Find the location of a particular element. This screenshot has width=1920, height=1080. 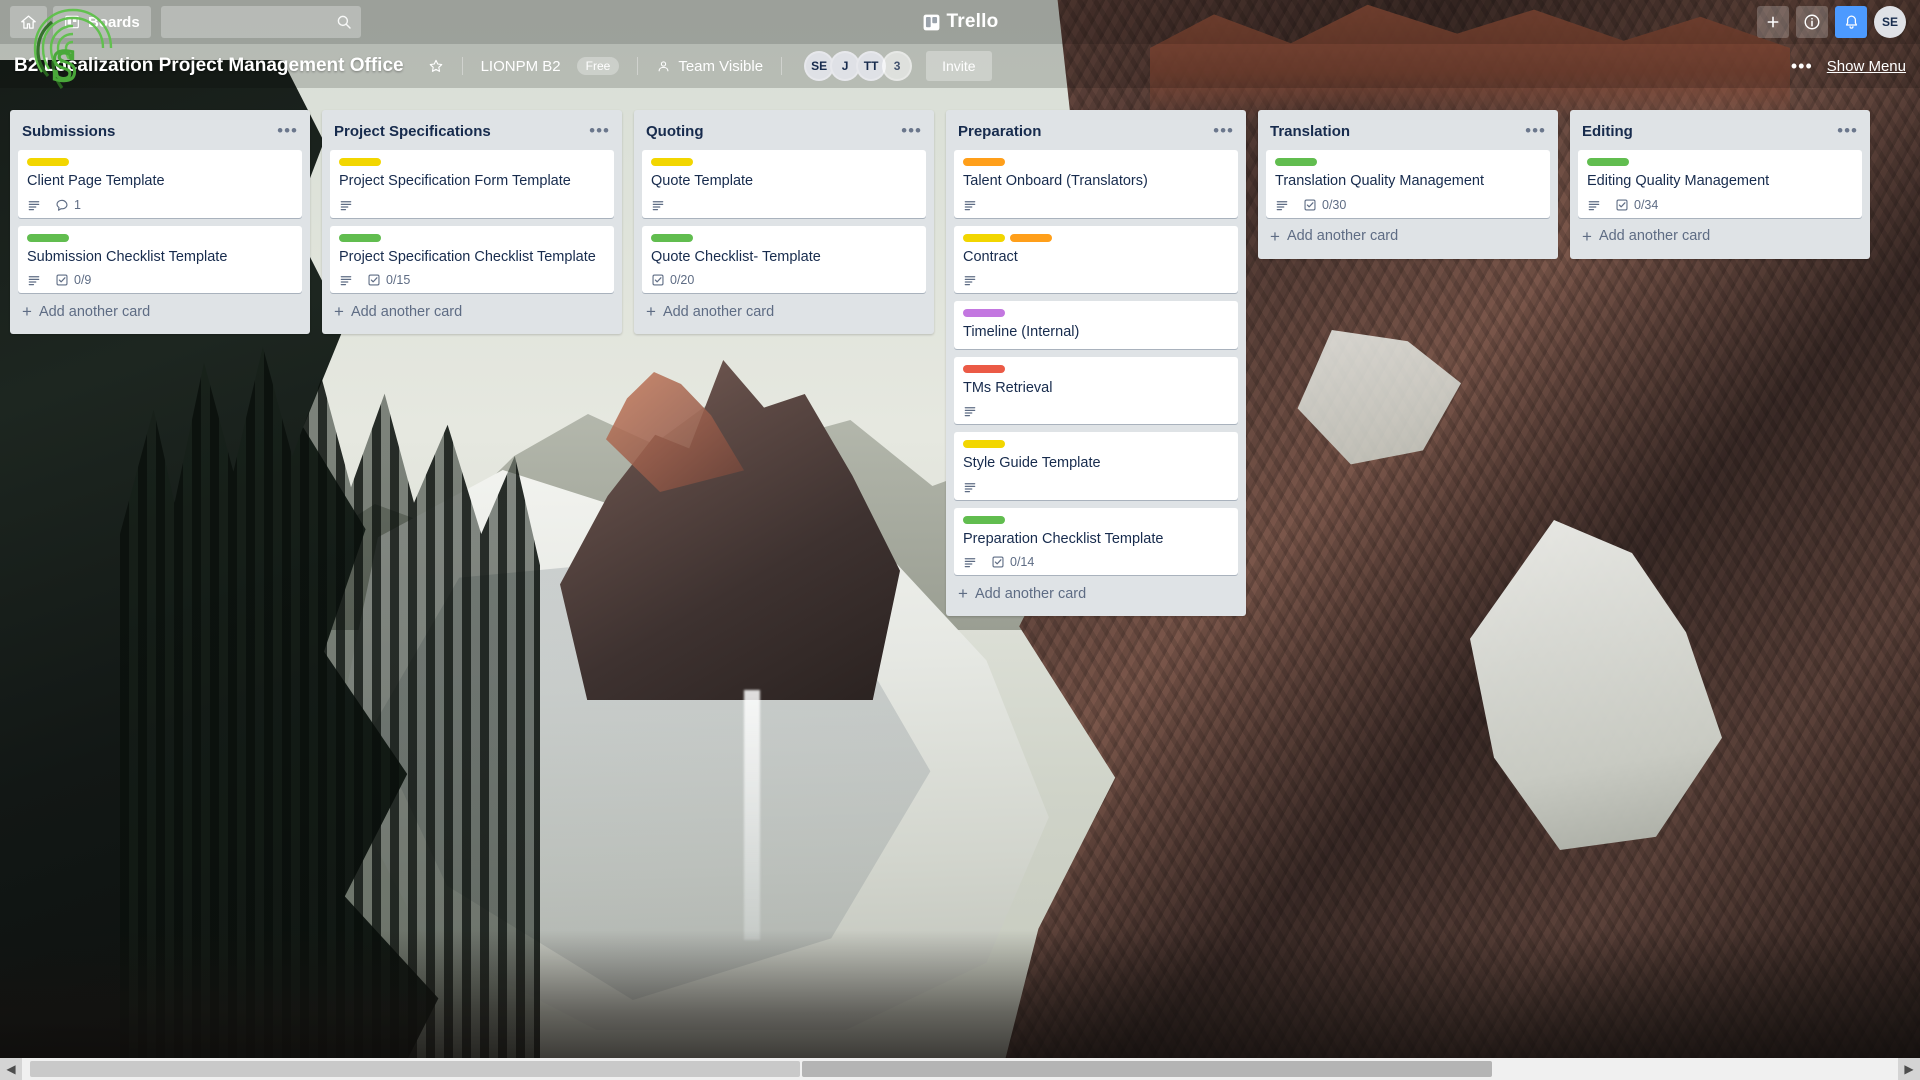

card: Timeline (Internal) is located at coordinates (1096, 325).